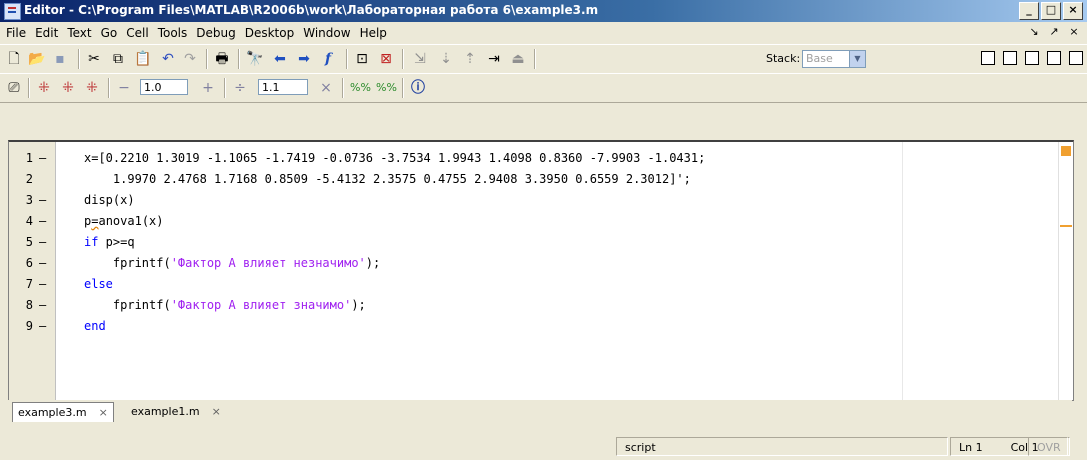 The height and width of the screenshot is (460, 1087). I want to click on code-text: else, so click(98, 284).